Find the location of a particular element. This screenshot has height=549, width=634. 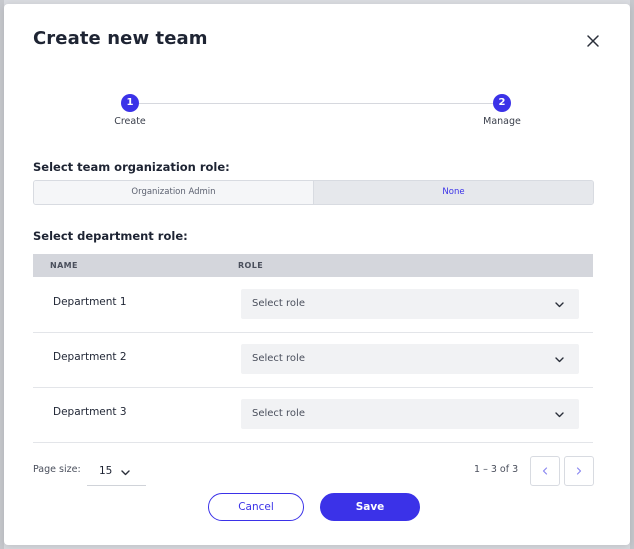

chevron-right-icon is located at coordinates (579, 471).